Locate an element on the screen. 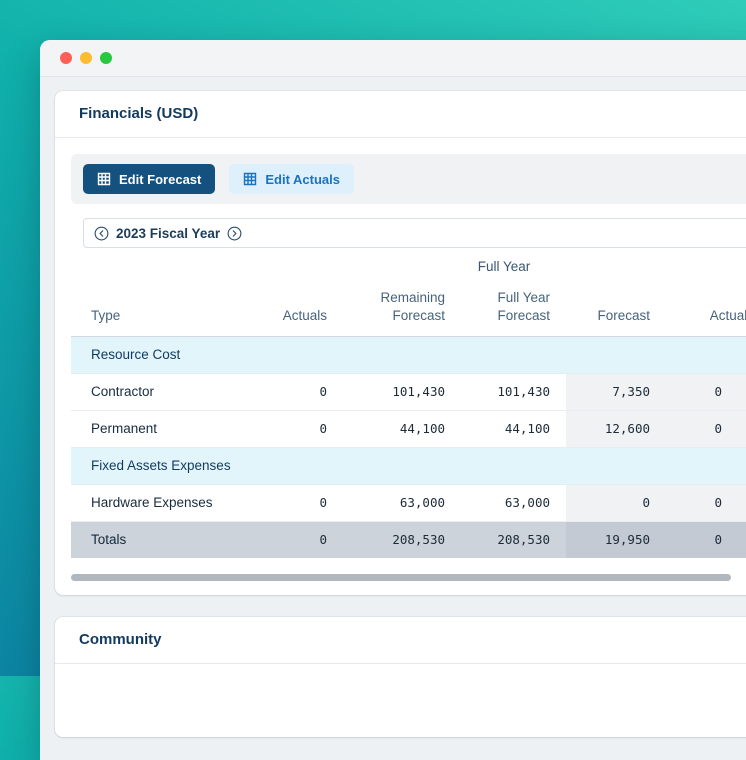 Image resolution: width=746 pixels, height=760 pixels. section-label: Resource Cost is located at coordinates (408, 355).